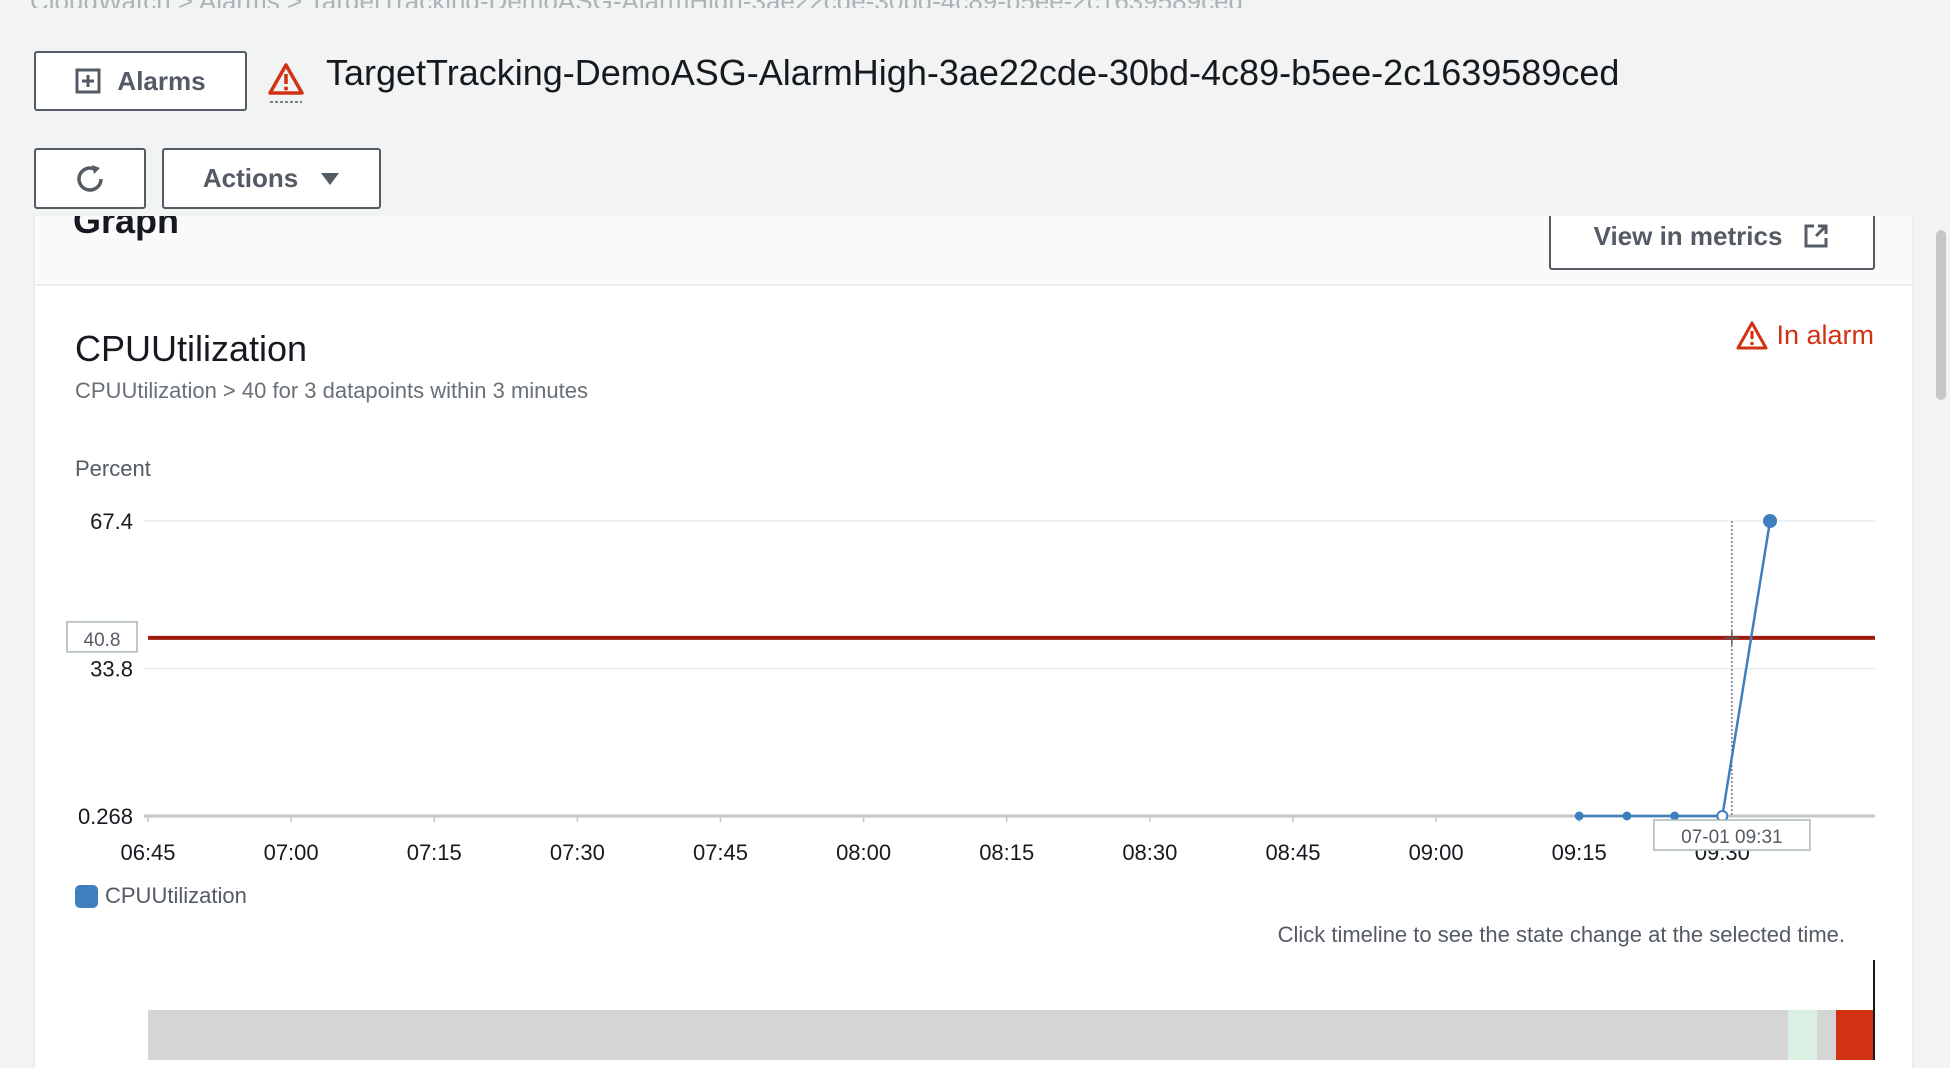 The width and height of the screenshot is (1950, 1068). What do you see at coordinates (1802, 1035) in the screenshot?
I see `timeline-segment-ok` at bounding box center [1802, 1035].